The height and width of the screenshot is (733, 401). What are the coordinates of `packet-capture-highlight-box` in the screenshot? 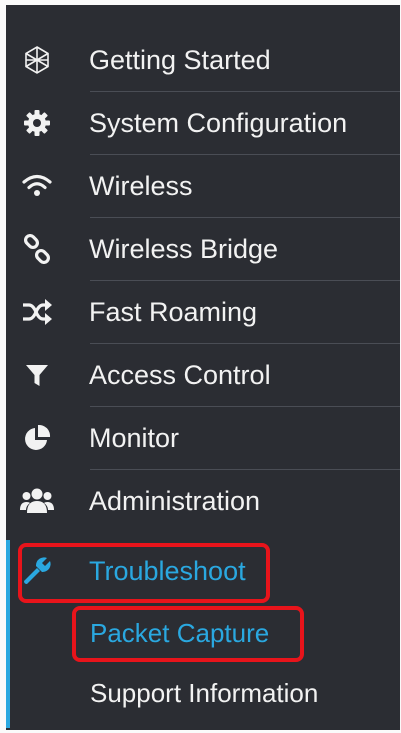 It's located at (188, 634).